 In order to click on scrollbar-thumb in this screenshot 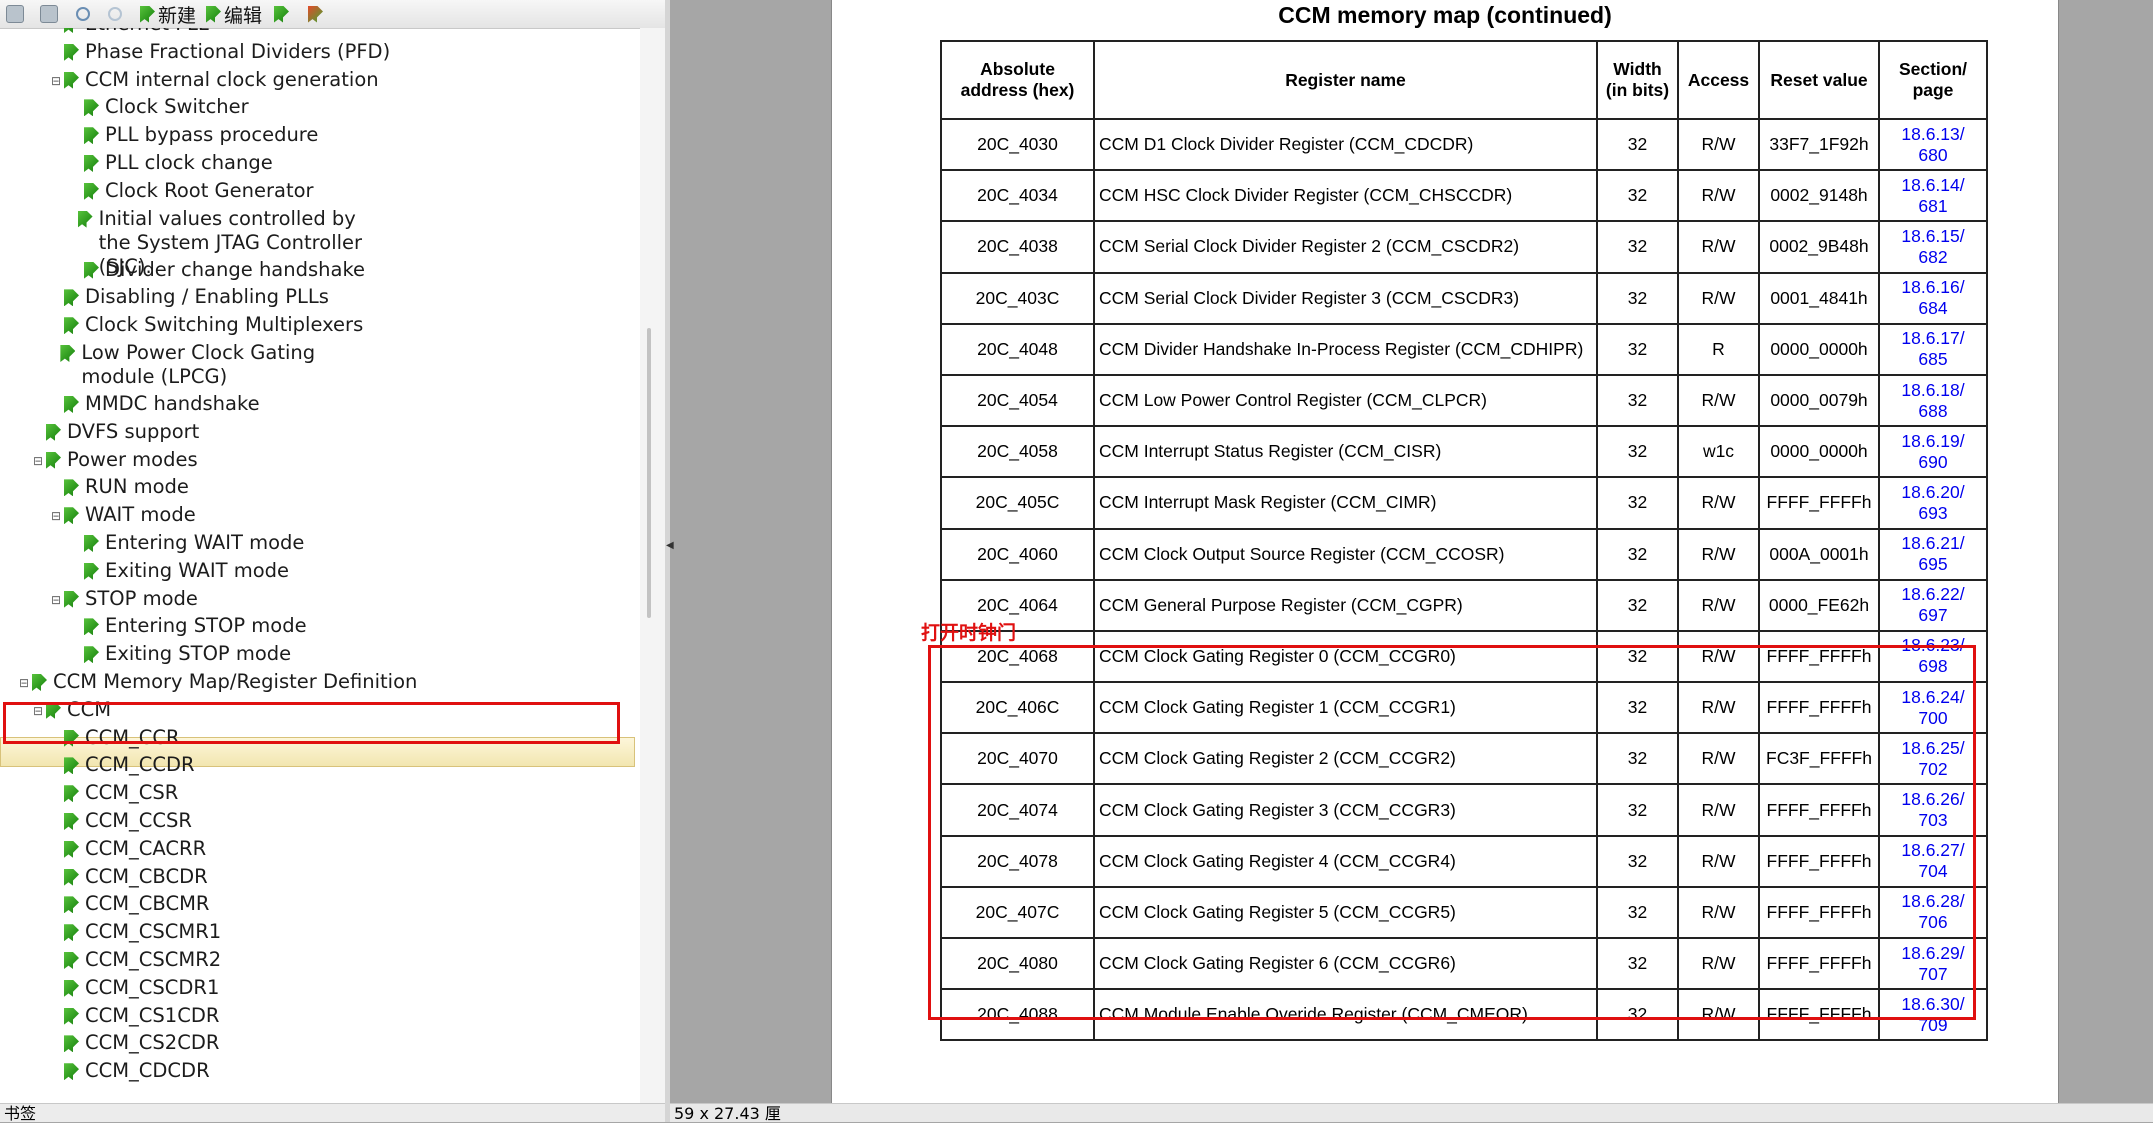, I will do `click(649, 473)`.